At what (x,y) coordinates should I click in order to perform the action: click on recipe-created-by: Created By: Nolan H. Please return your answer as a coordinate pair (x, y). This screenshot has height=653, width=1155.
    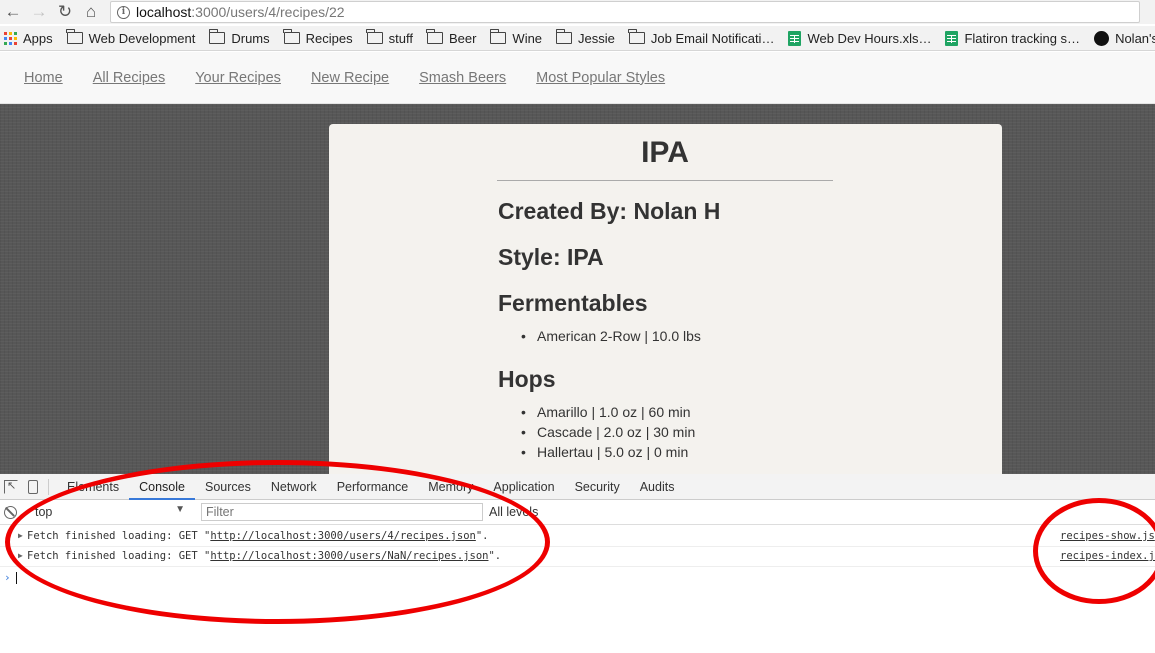
    Looking at the image, I should click on (609, 211).